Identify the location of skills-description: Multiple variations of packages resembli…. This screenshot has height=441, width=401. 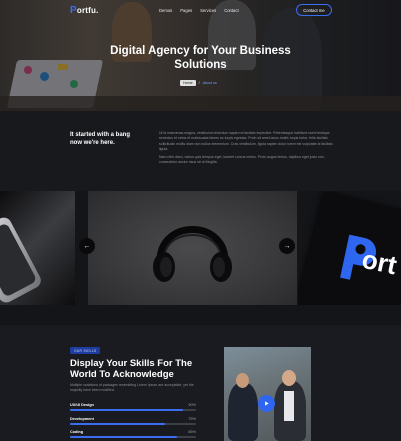
(132, 387).